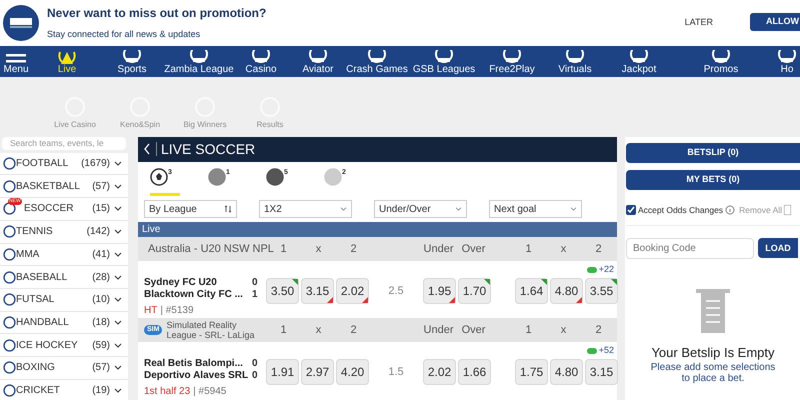  What do you see at coordinates (531, 291) in the screenshot?
I see `odds-button: 1.64` at bounding box center [531, 291].